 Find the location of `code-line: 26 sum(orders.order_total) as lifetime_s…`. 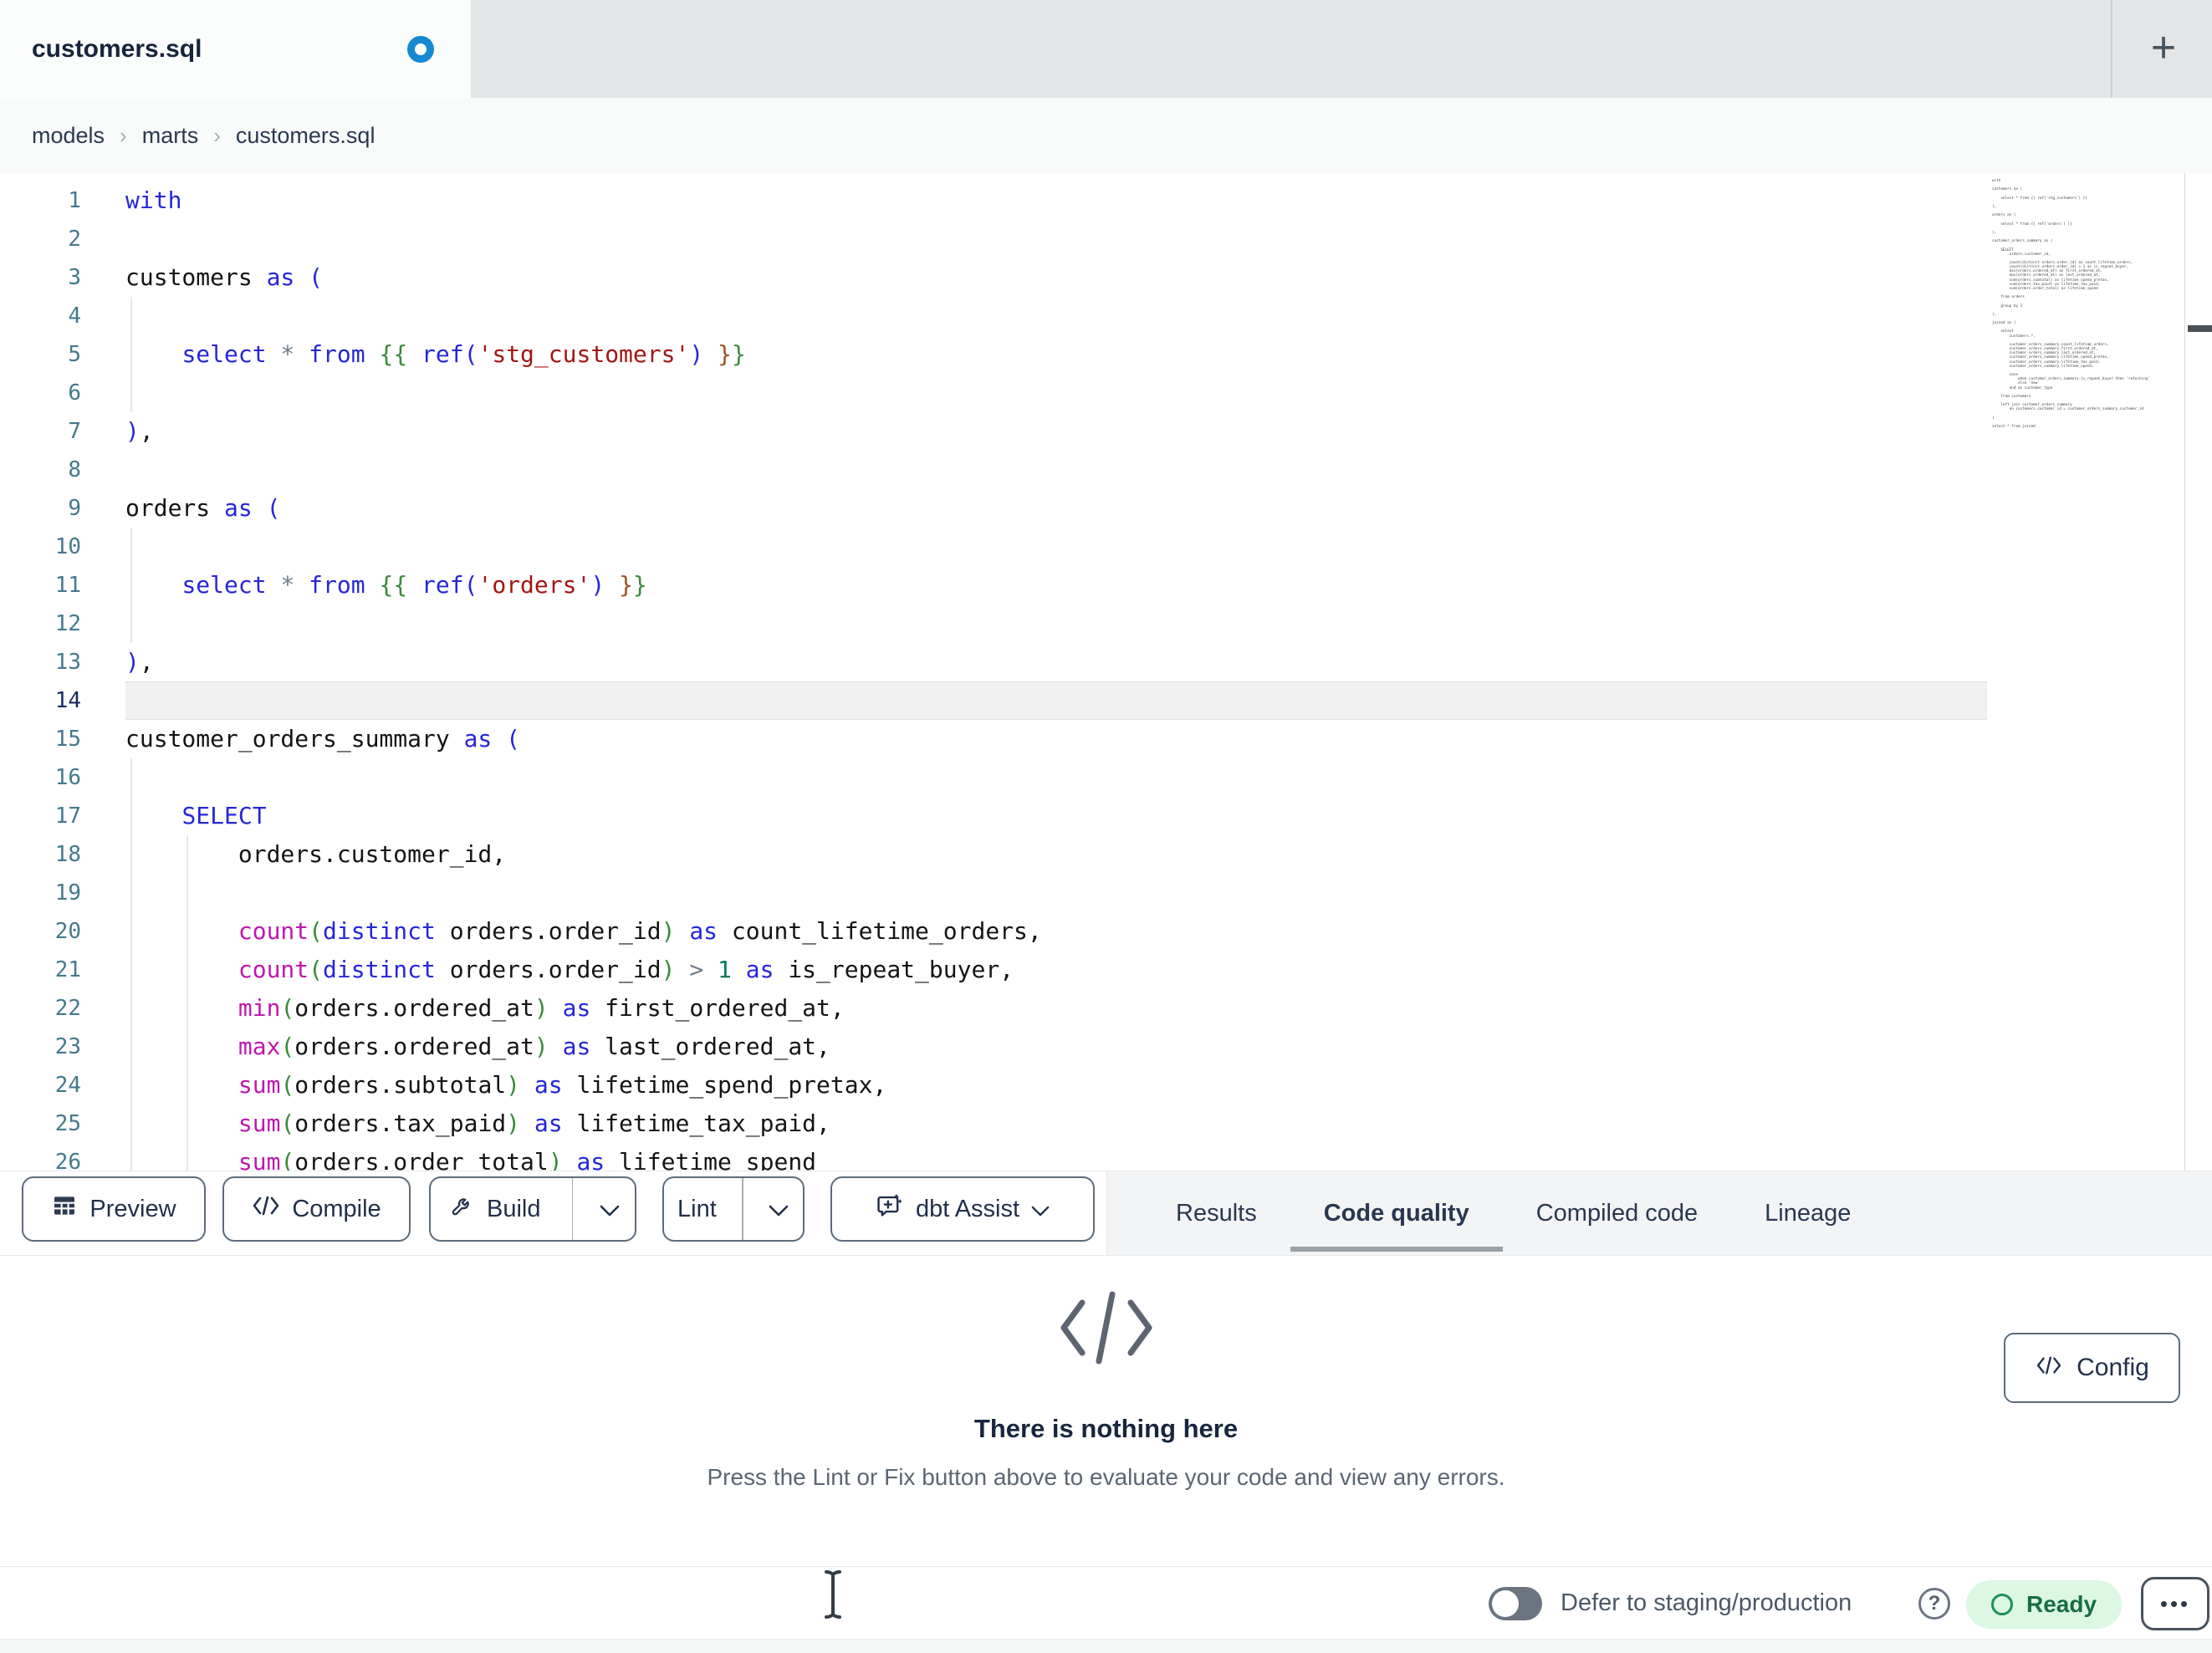

code-line: 26 sum(orders.order_total) as lifetime_s… is located at coordinates (521, 1157).